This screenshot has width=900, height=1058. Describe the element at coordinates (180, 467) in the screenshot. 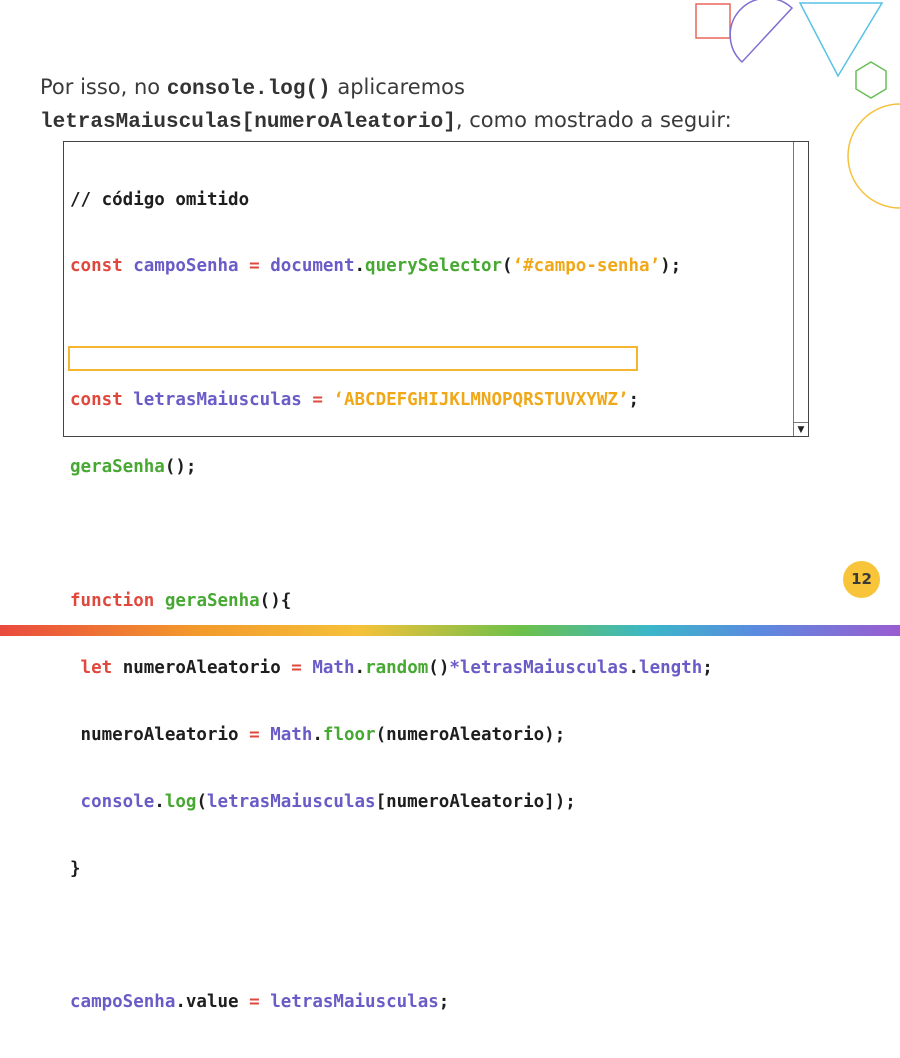

I see `punct: ();` at that location.